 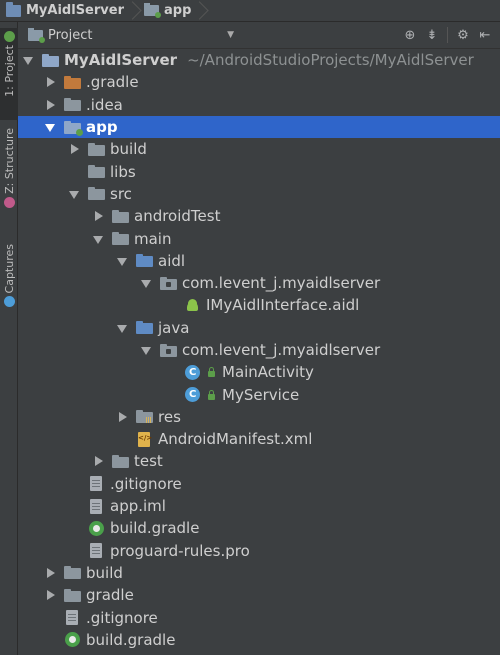 What do you see at coordinates (144, 439) in the screenshot?
I see `xml-file-icon` at bounding box center [144, 439].